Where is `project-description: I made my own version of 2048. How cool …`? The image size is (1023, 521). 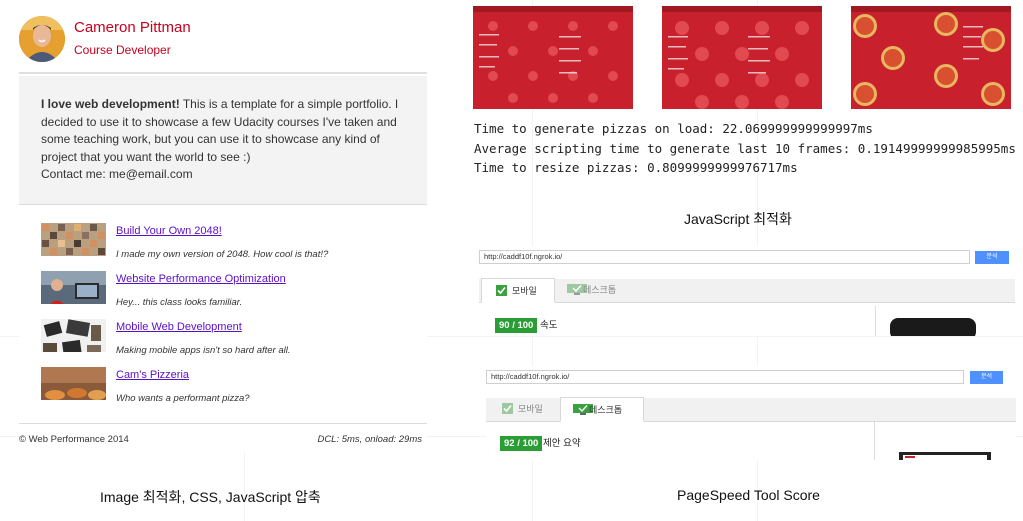 project-description: I made my own version of 2048. How cool … is located at coordinates (222, 254).